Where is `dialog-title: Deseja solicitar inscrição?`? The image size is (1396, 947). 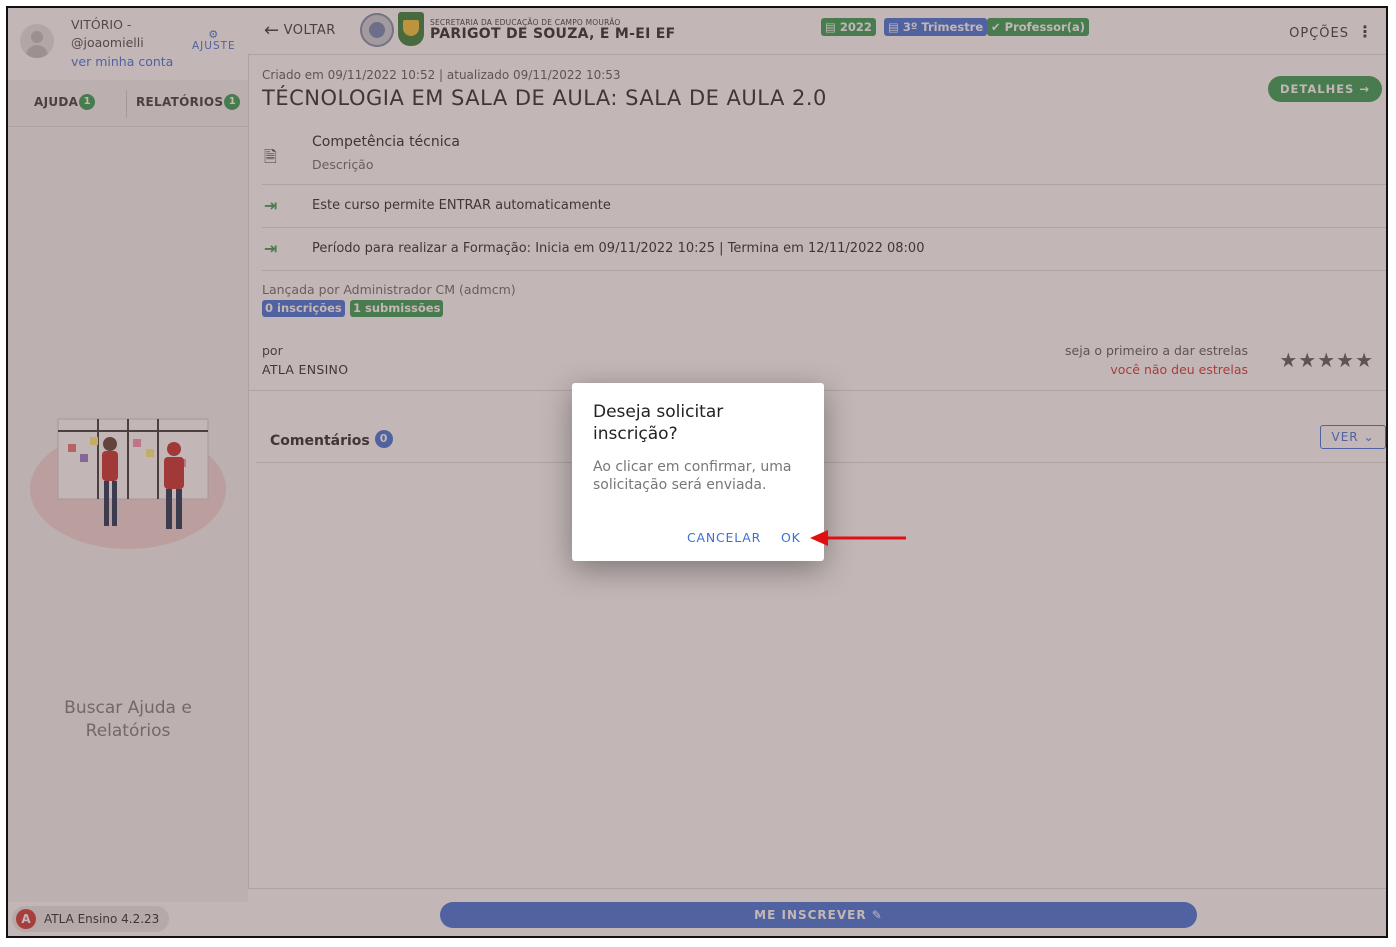
dialog-title: Deseja solicitar inscrição? is located at coordinates (658, 423).